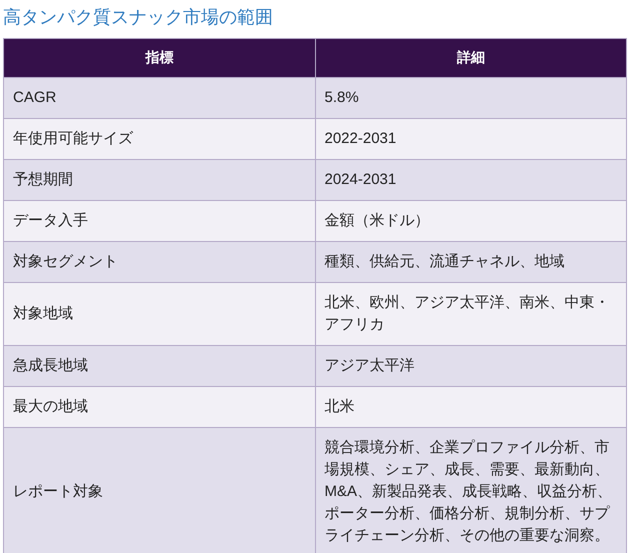  Describe the element at coordinates (470, 139) in the screenshot. I see `table-cell: 2022-2031` at that location.